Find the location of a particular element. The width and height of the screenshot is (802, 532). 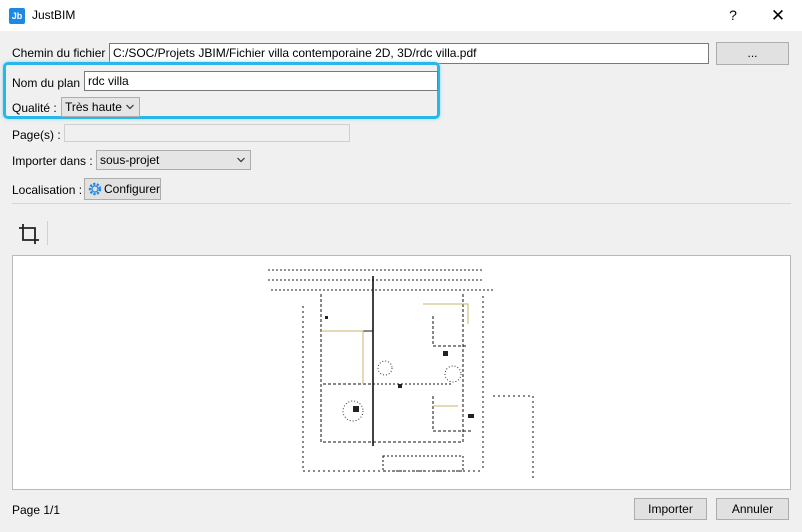

file-path-label: Chemin du fichier : is located at coordinates (62, 53).